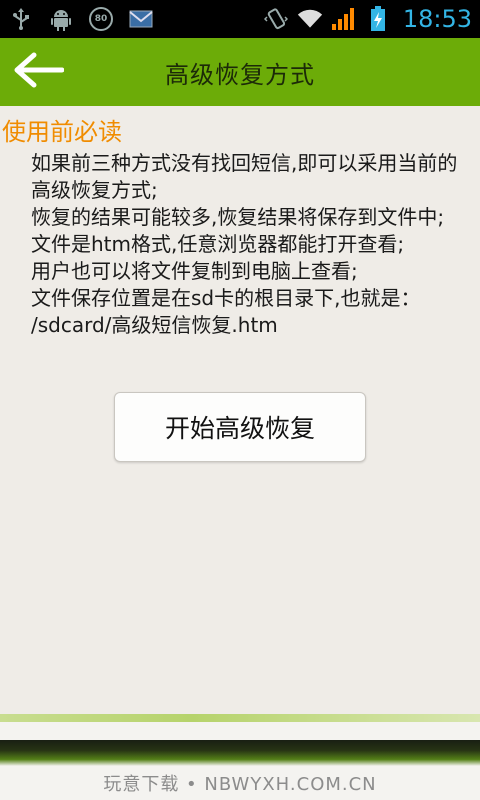  I want to click on notice-line: 文件保存位置是在sd卡的根目录下,也就是：, so click(226, 298).